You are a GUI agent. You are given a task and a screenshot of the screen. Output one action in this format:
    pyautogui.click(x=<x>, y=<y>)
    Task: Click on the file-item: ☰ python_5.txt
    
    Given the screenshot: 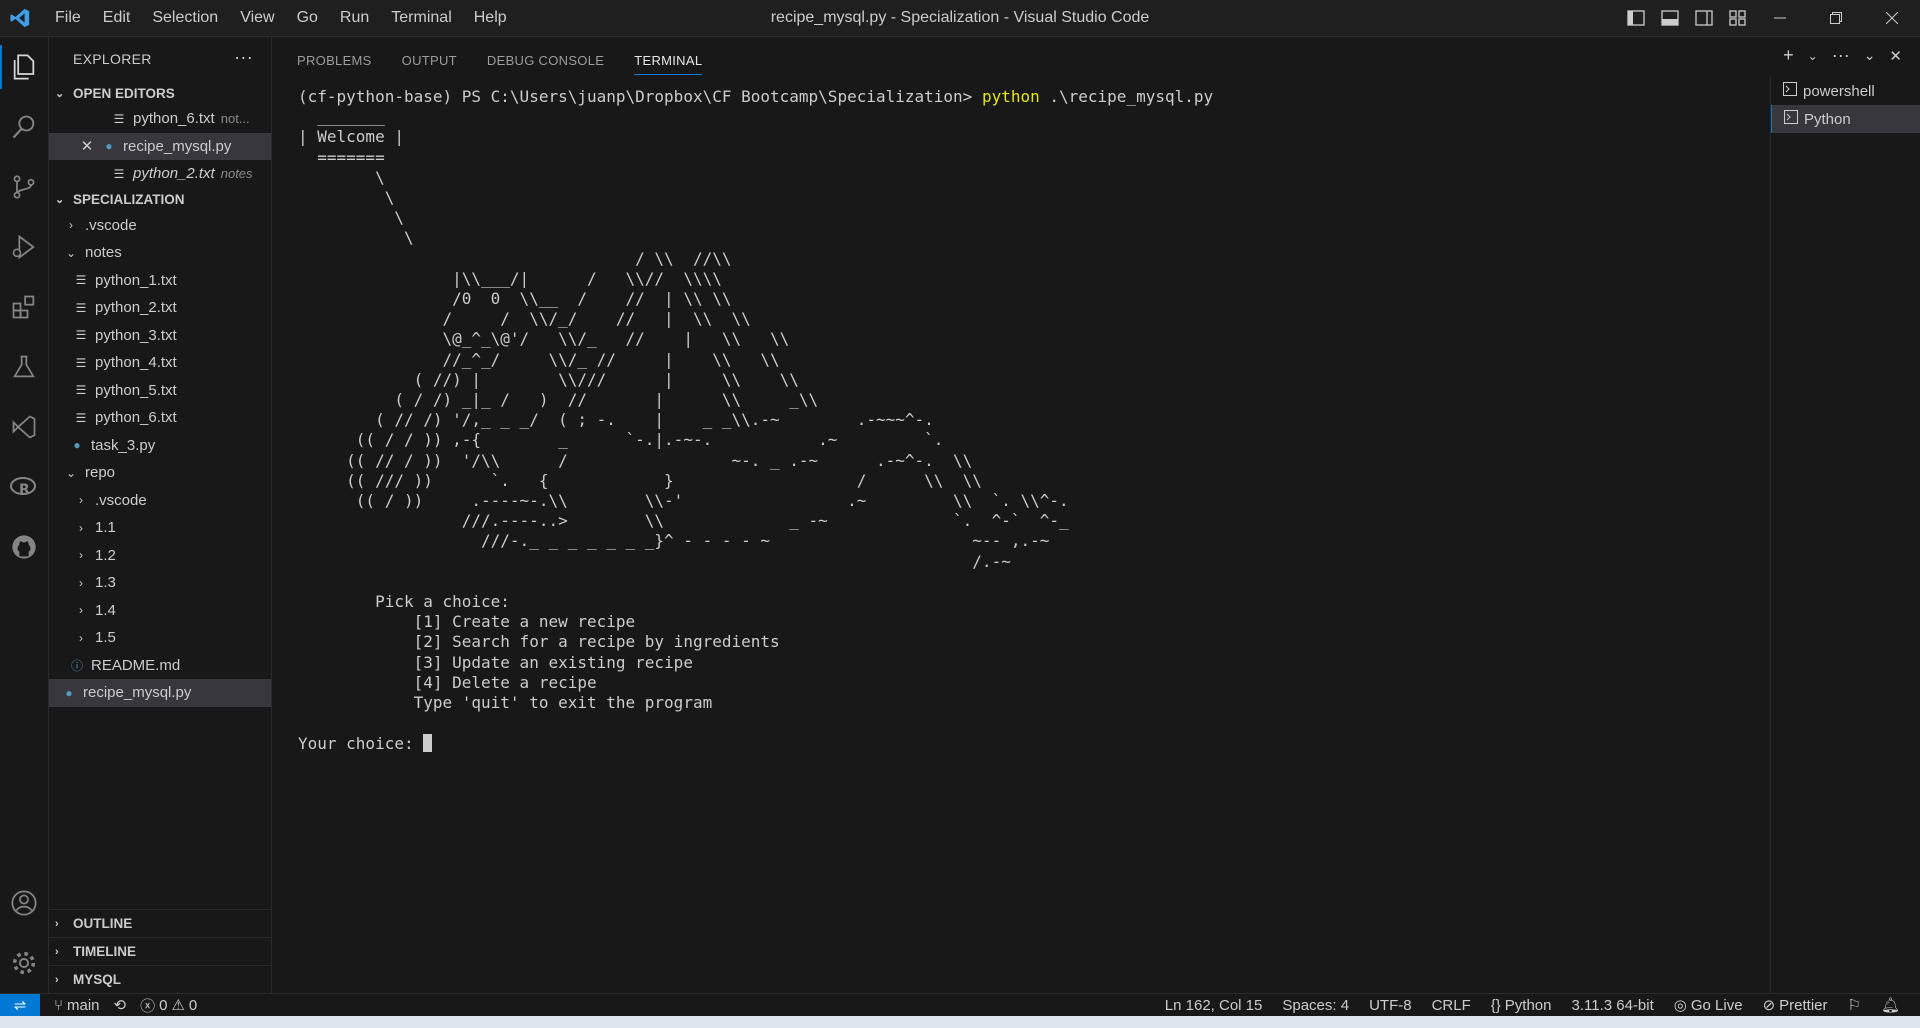 What is the action you would take?
    pyautogui.click(x=160, y=391)
    